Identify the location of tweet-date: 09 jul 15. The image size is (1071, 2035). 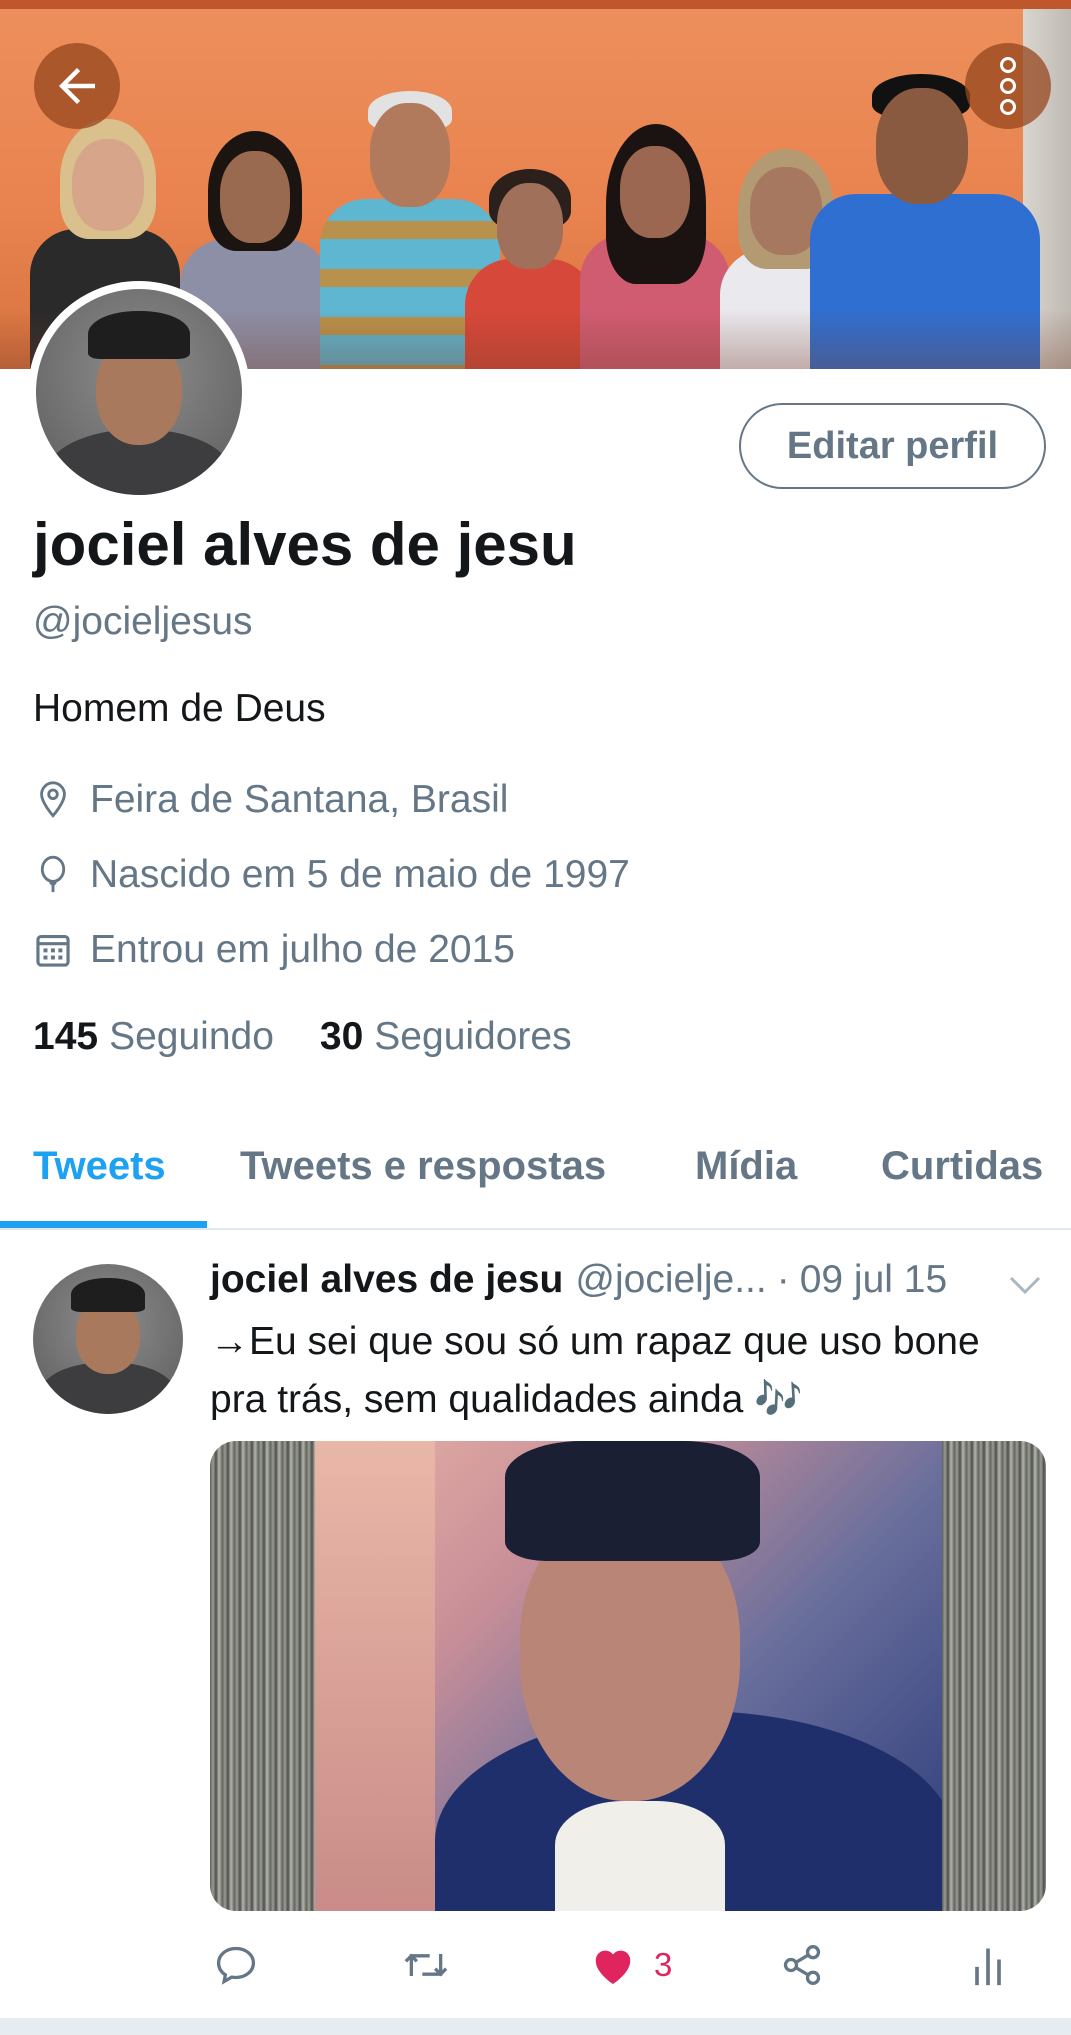
(873, 1280).